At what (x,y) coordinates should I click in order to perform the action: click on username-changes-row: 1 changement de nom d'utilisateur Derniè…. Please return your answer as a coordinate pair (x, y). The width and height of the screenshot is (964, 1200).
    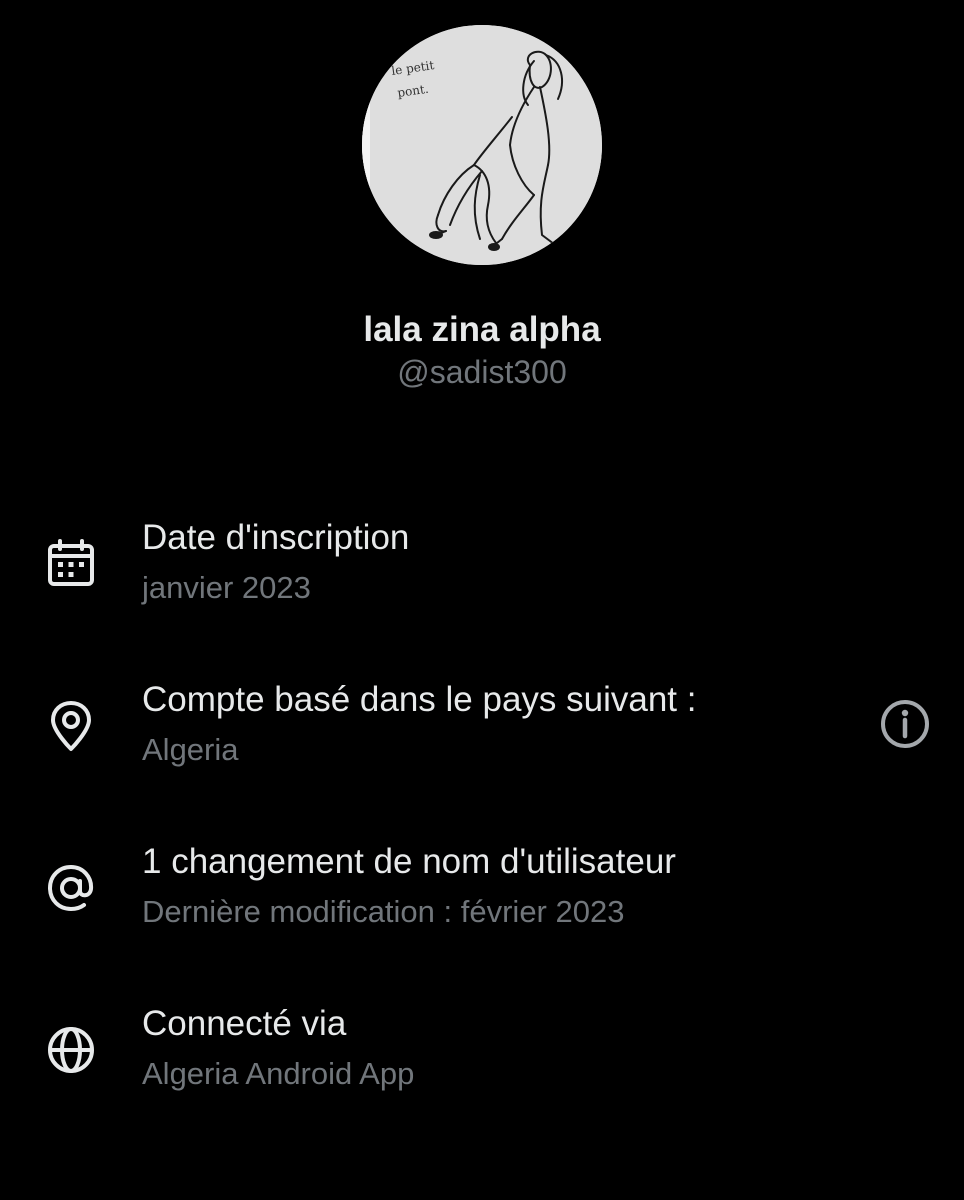
    Looking at the image, I should click on (482, 896).